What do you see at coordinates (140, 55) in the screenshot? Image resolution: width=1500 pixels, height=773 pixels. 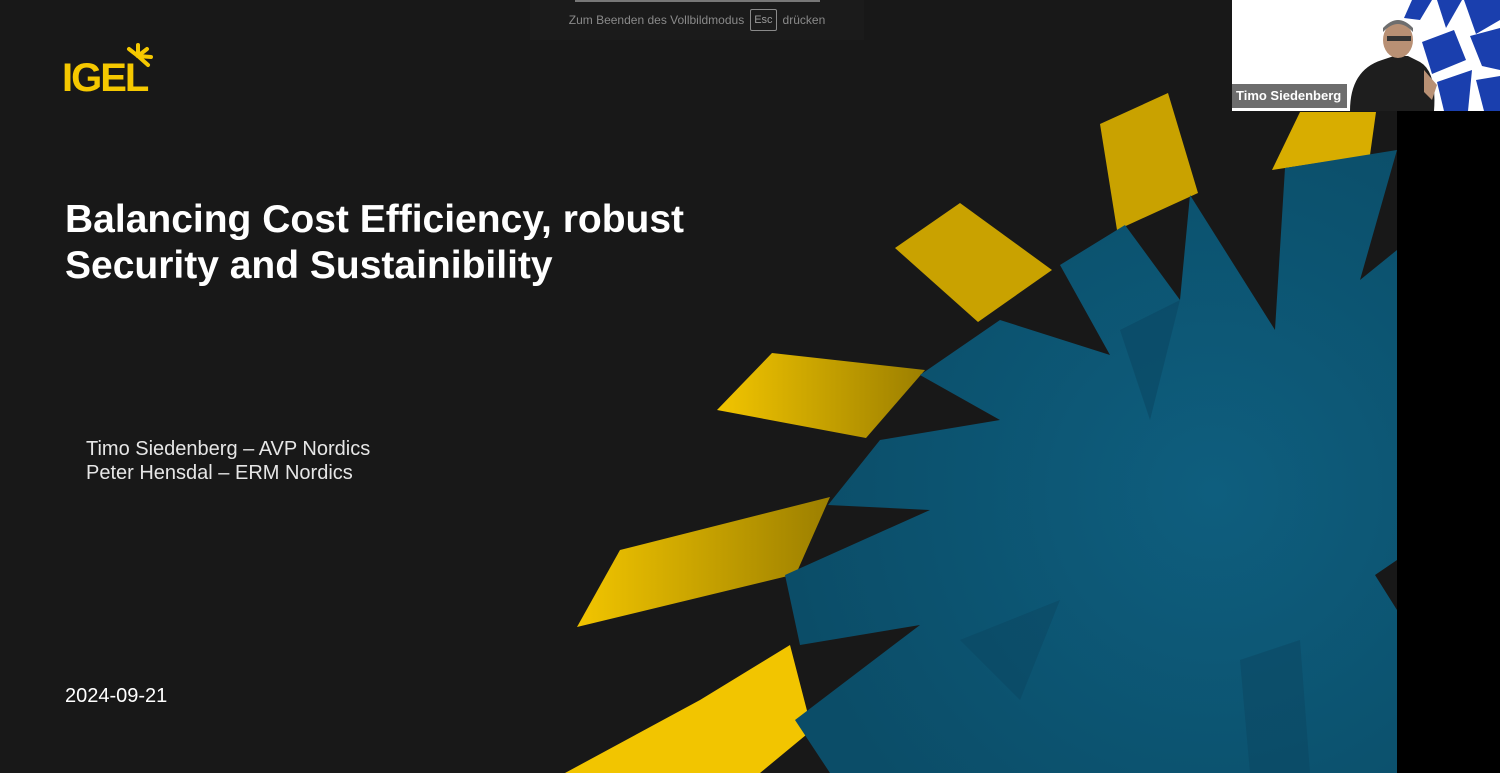 I see `logo-sun-icon` at bounding box center [140, 55].